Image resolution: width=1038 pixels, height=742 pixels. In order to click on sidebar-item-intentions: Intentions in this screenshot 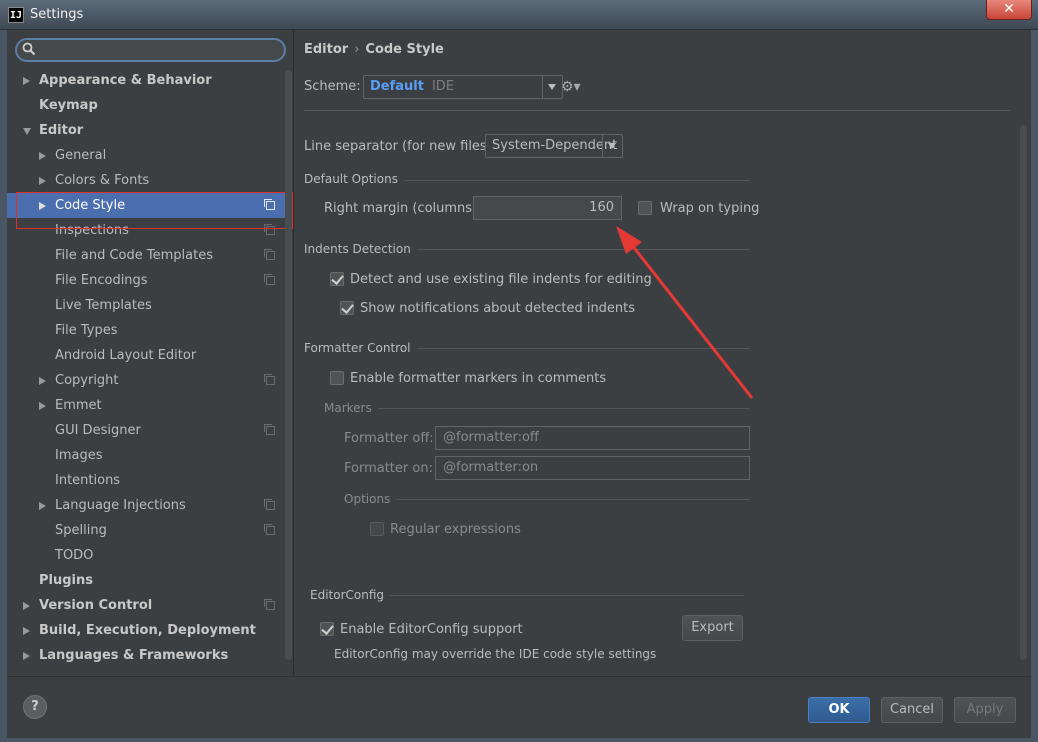, I will do `click(146, 480)`.